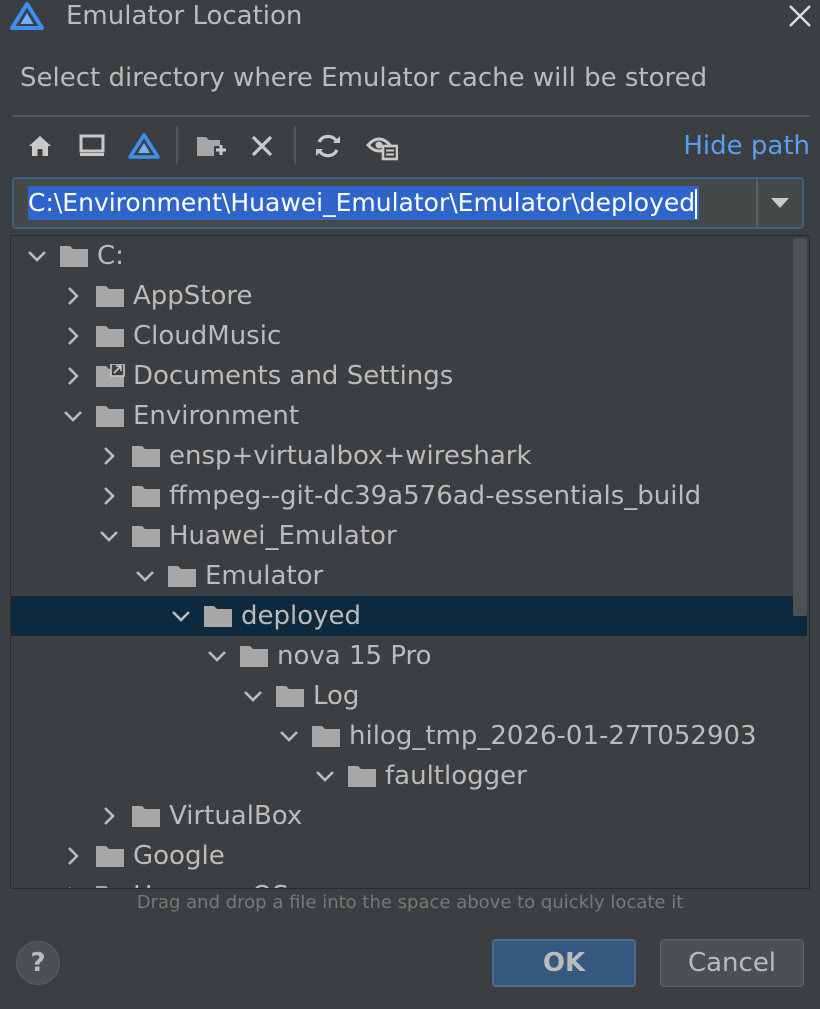 The width and height of the screenshot is (820, 1009). I want to click on home-button, so click(40, 146).